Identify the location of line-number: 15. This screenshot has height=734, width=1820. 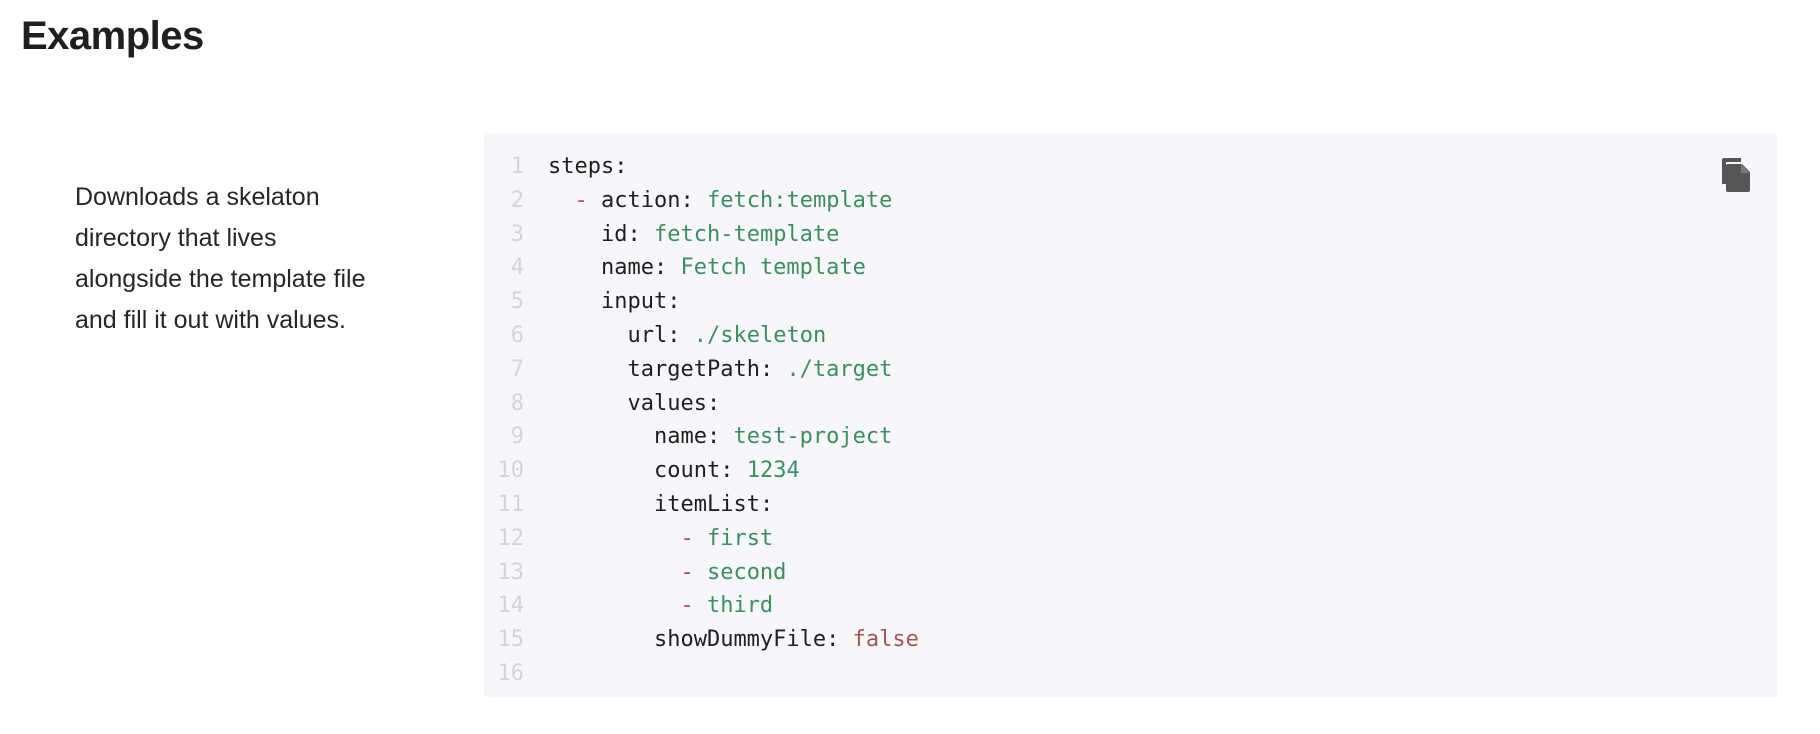
(511, 640).